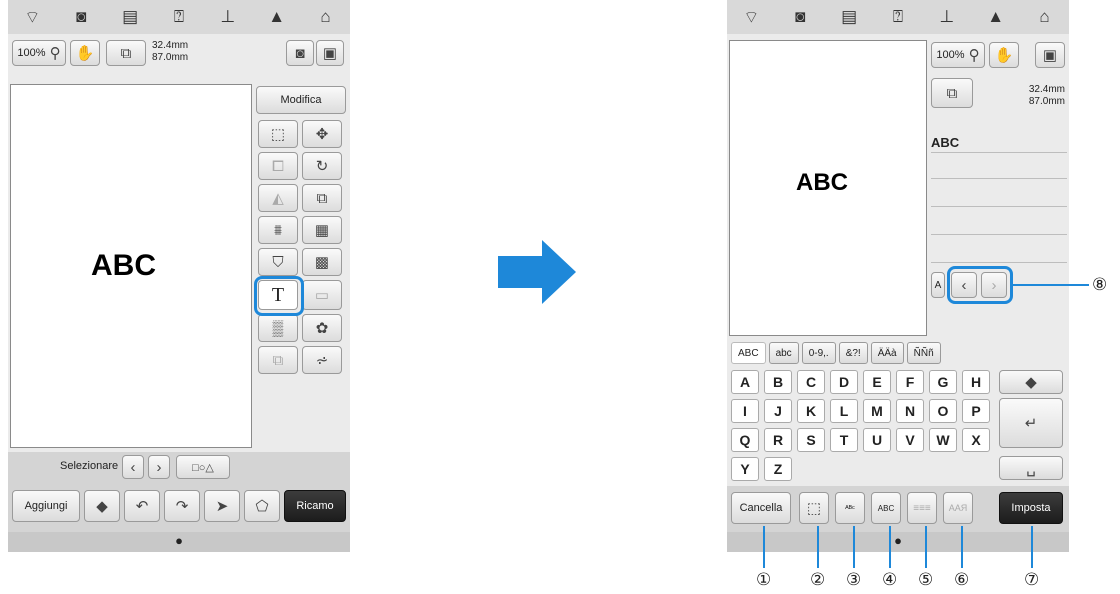 The height and width of the screenshot is (594, 1120). Describe the element at coordinates (778, 411) in the screenshot. I see `key-j: J` at that location.